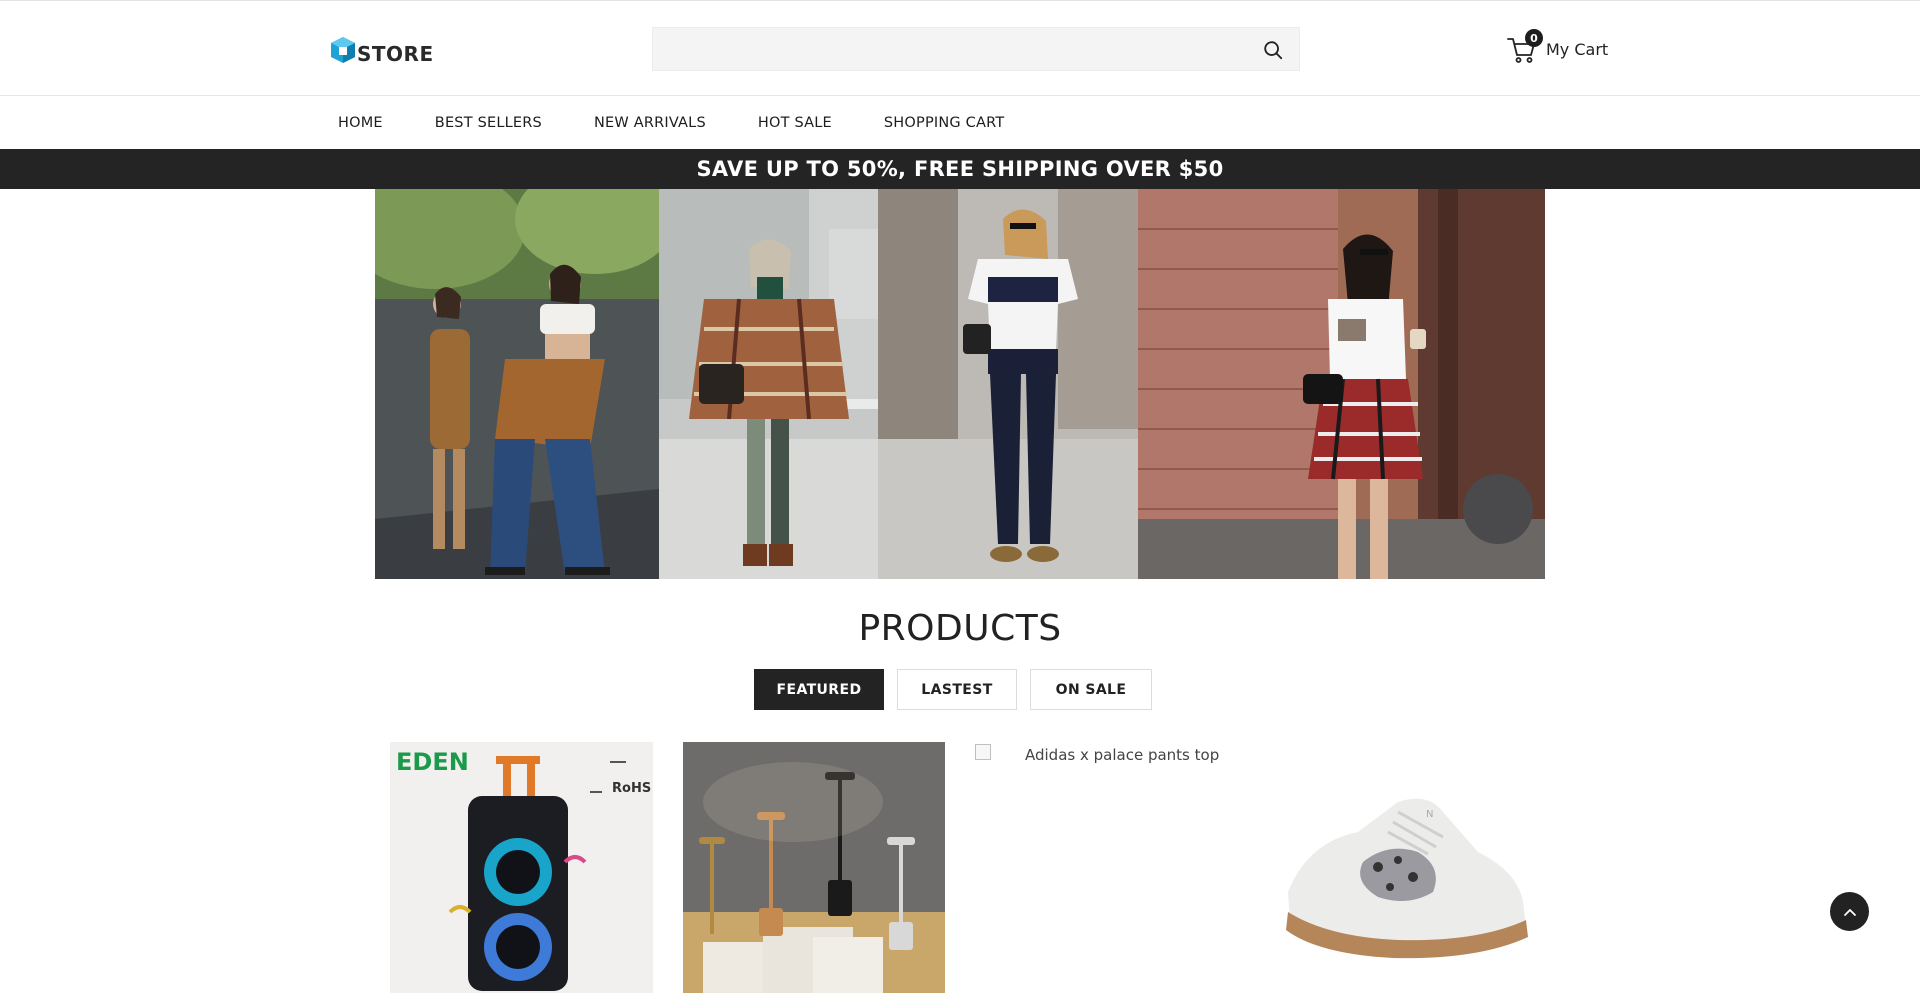  Describe the element at coordinates (432, 762) in the screenshot. I see `speaker-brand-text: EDEN` at that location.